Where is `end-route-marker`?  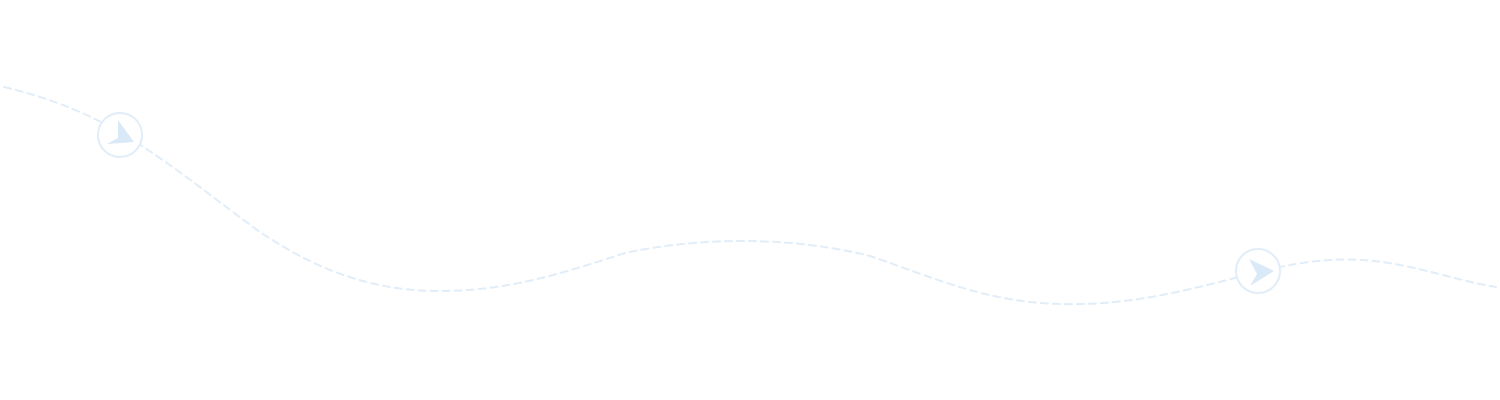
end-route-marker is located at coordinates (1258, 271).